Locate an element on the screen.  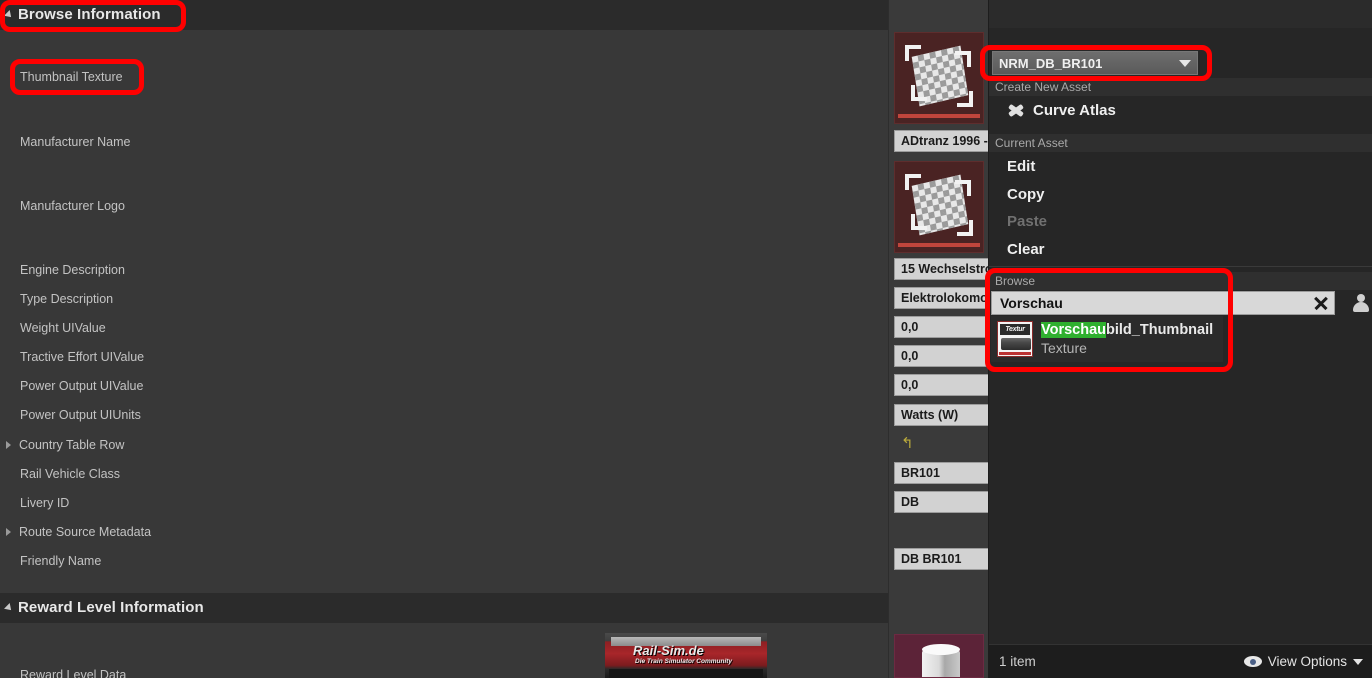
menu-section-create-new-asset: Create New Asset is located at coordinates (1180, 87).